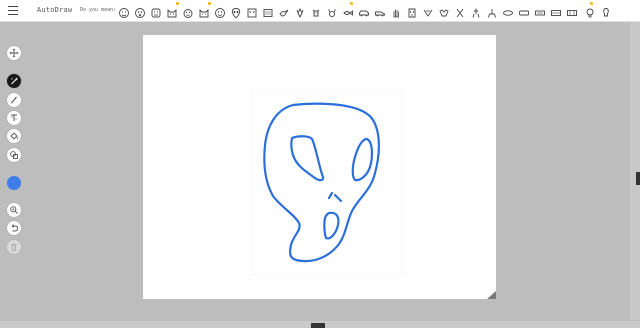  What do you see at coordinates (508, 10) in the screenshot?
I see `suggestion-oval-icon` at bounding box center [508, 10].